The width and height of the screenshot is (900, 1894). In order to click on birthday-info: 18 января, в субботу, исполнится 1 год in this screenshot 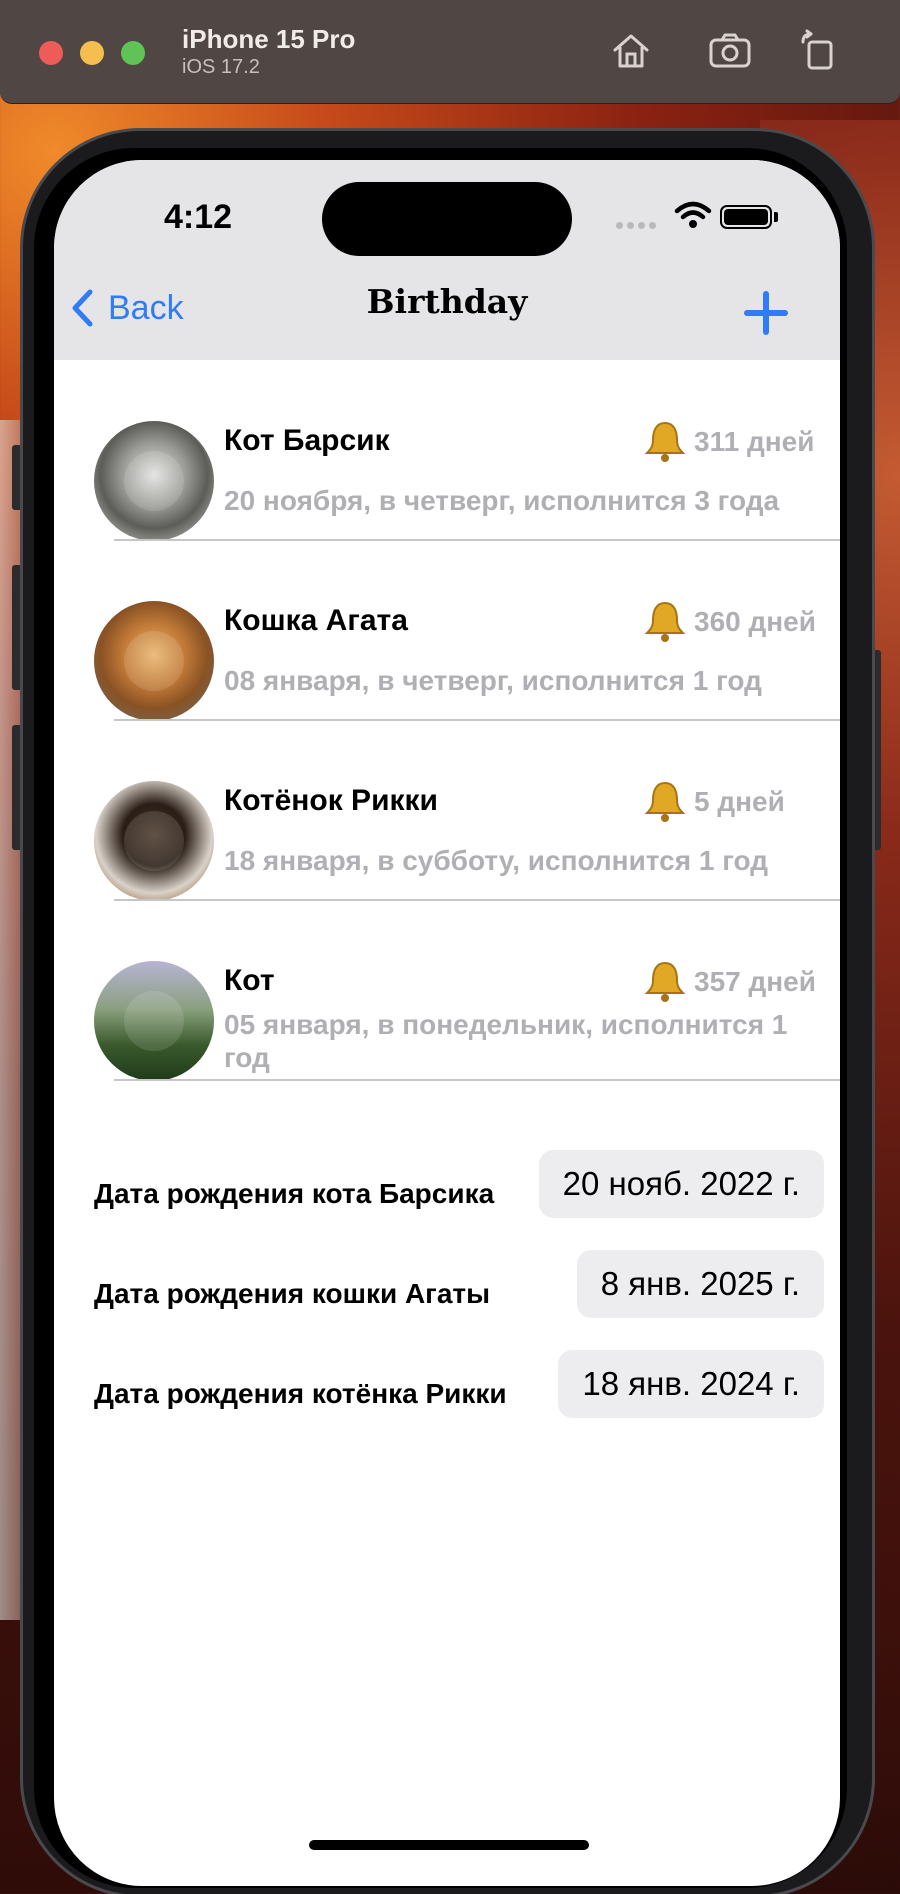, I will do `click(496, 860)`.